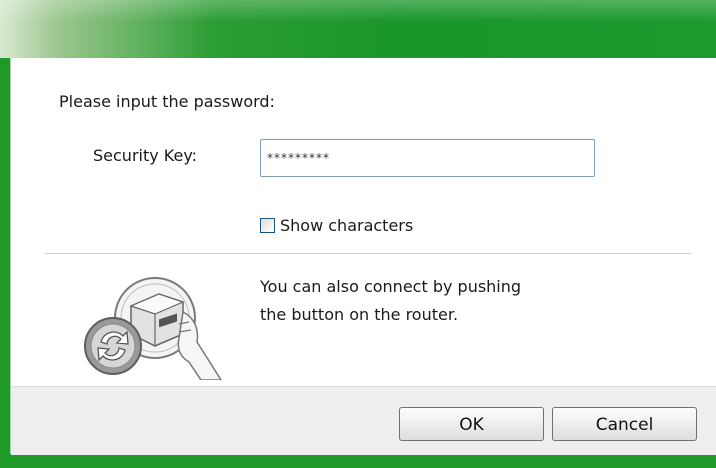 The height and width of the screenshot is (468, 716). What do you see at coordinates (427, 158) in the screenshot?
I see `security-key-input` at bounding box center [427, 158].